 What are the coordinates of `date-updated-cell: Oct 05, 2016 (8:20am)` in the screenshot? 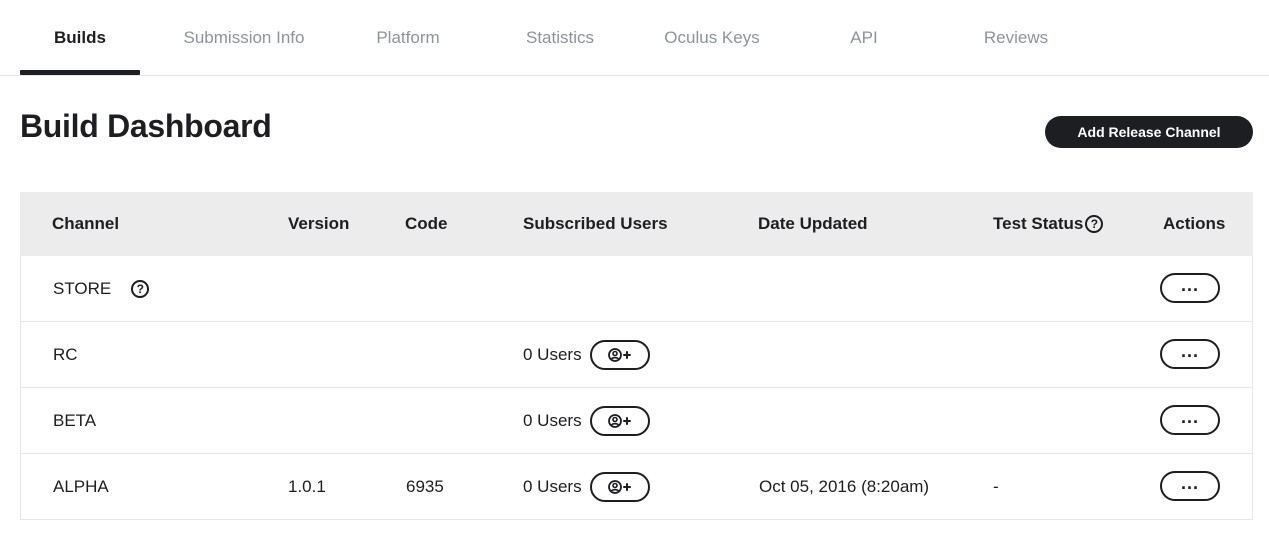 It's located at (844, 486).